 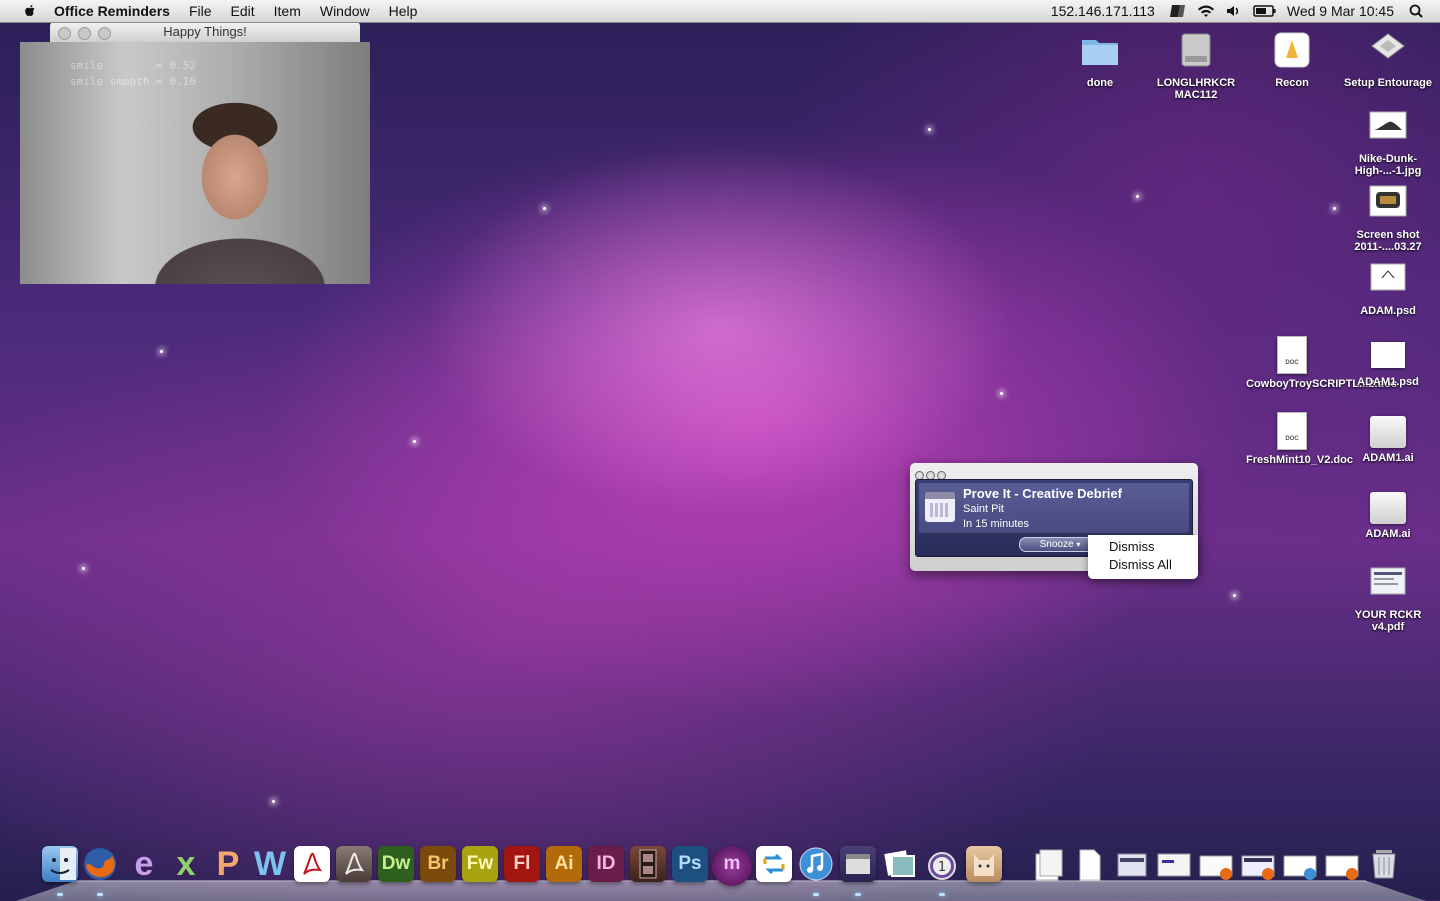 I want to click on reminder-title: Prove It - Creative Debrief, so click(x=1042, y=493).